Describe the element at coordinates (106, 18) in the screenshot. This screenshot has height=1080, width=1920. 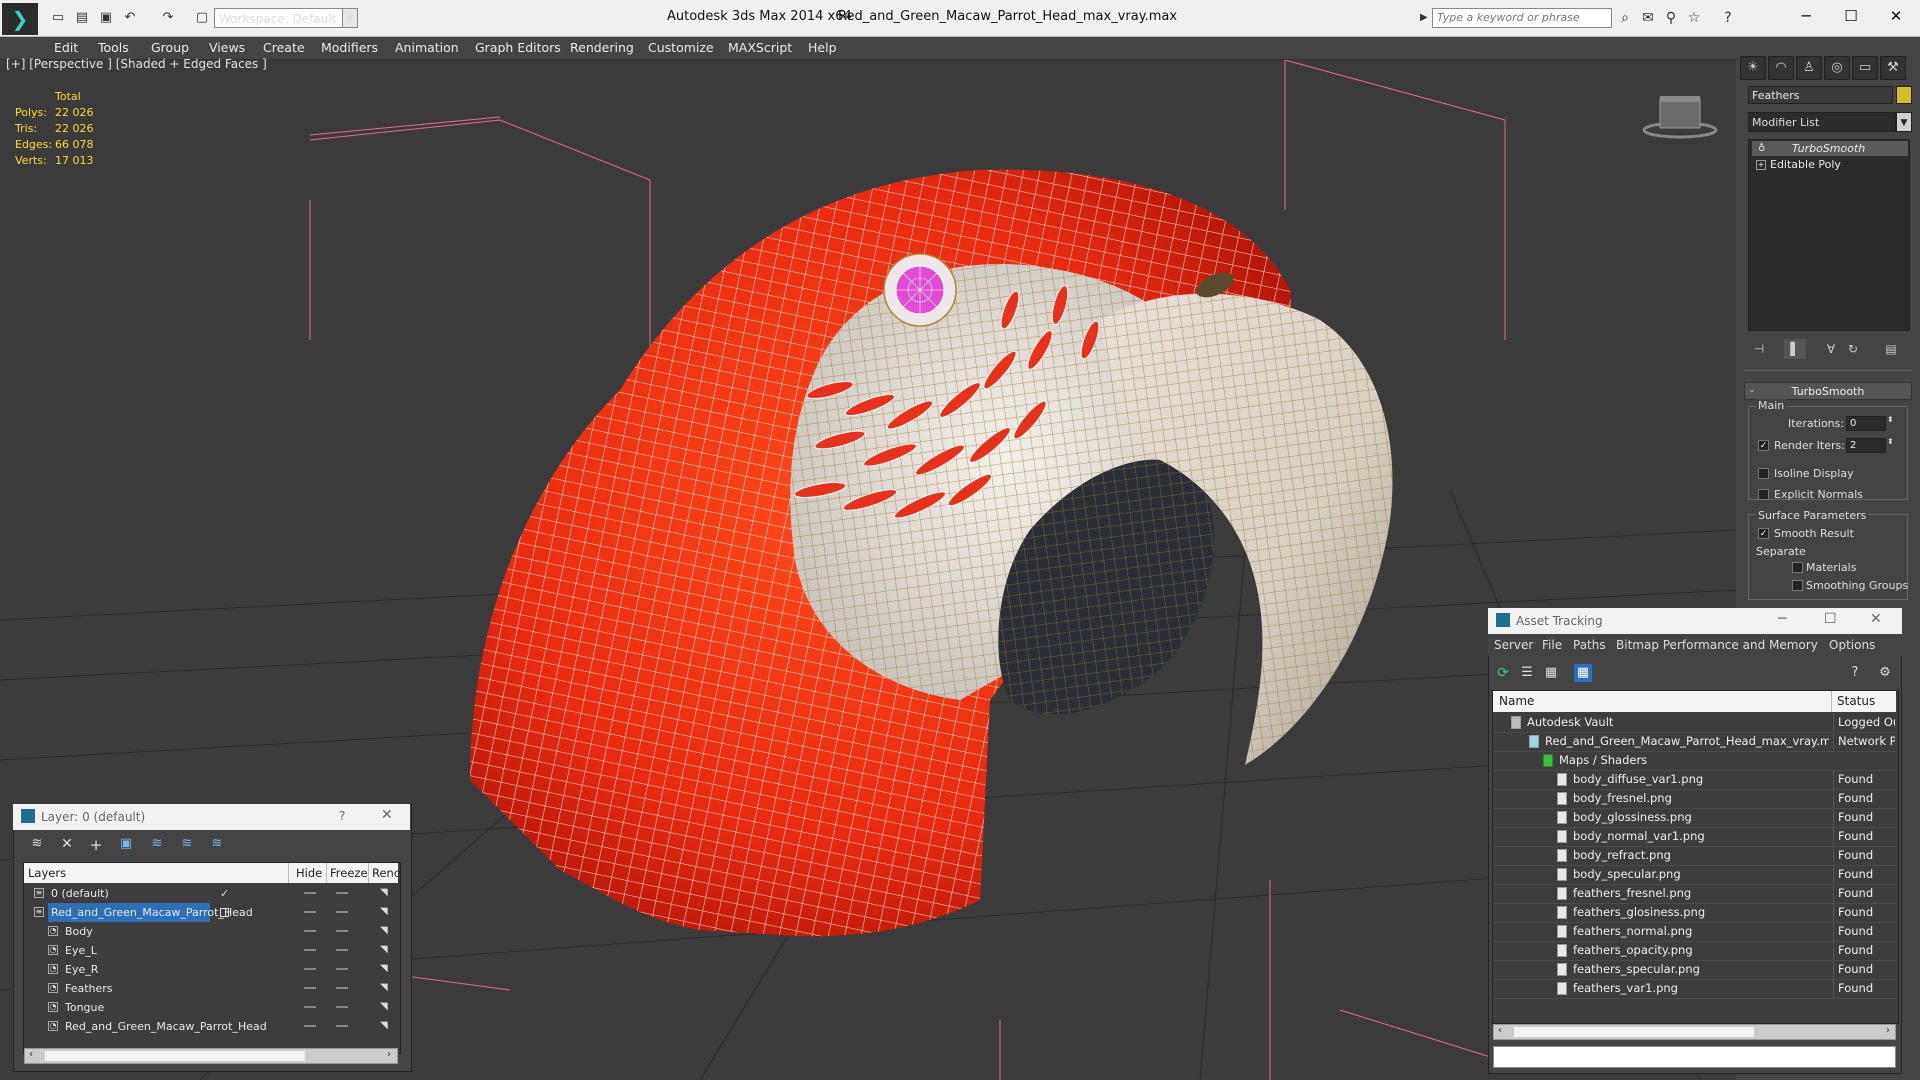
I see `save-file-icon: ▣` at that location.